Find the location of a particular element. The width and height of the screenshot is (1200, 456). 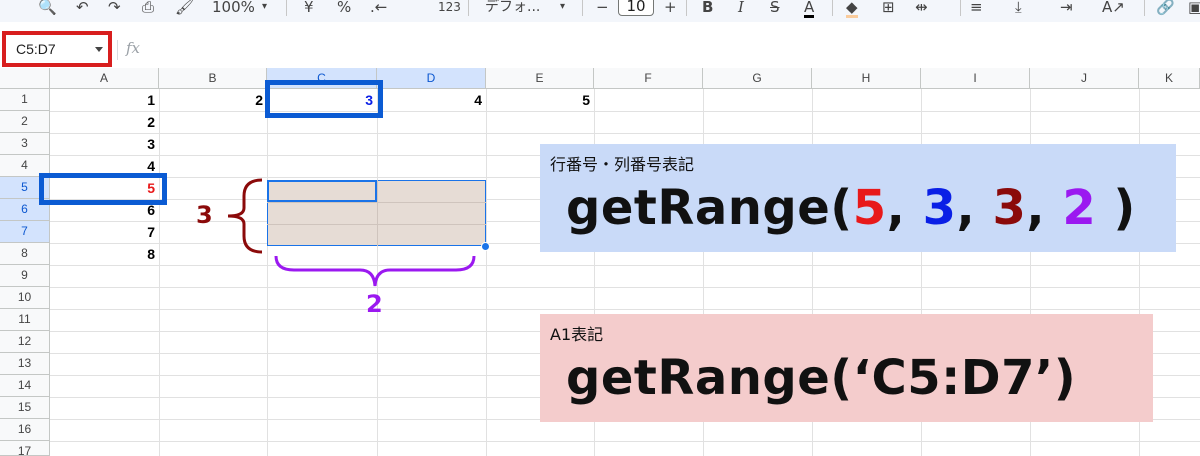

text-color-button: A is located at coordinates (809, 9).